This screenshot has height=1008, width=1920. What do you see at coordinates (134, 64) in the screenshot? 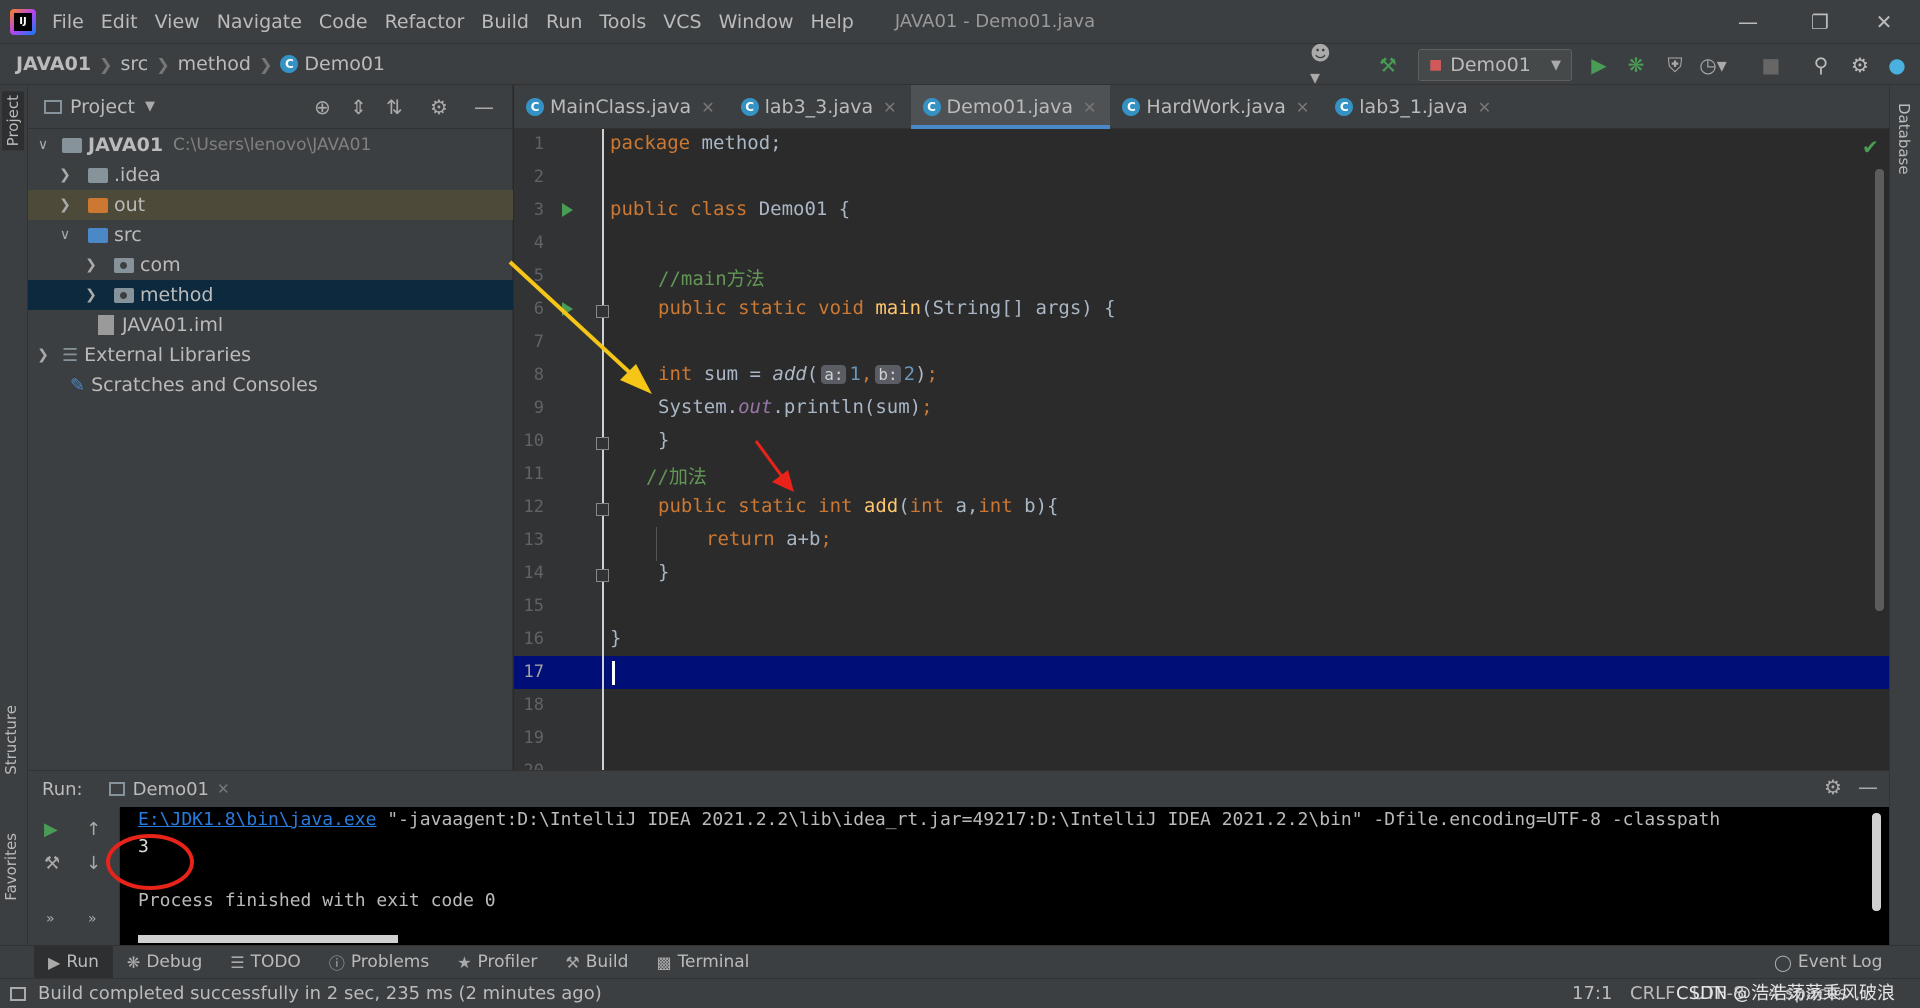
I see `breadcrumb-src: src` at bounding box center [134, 64].